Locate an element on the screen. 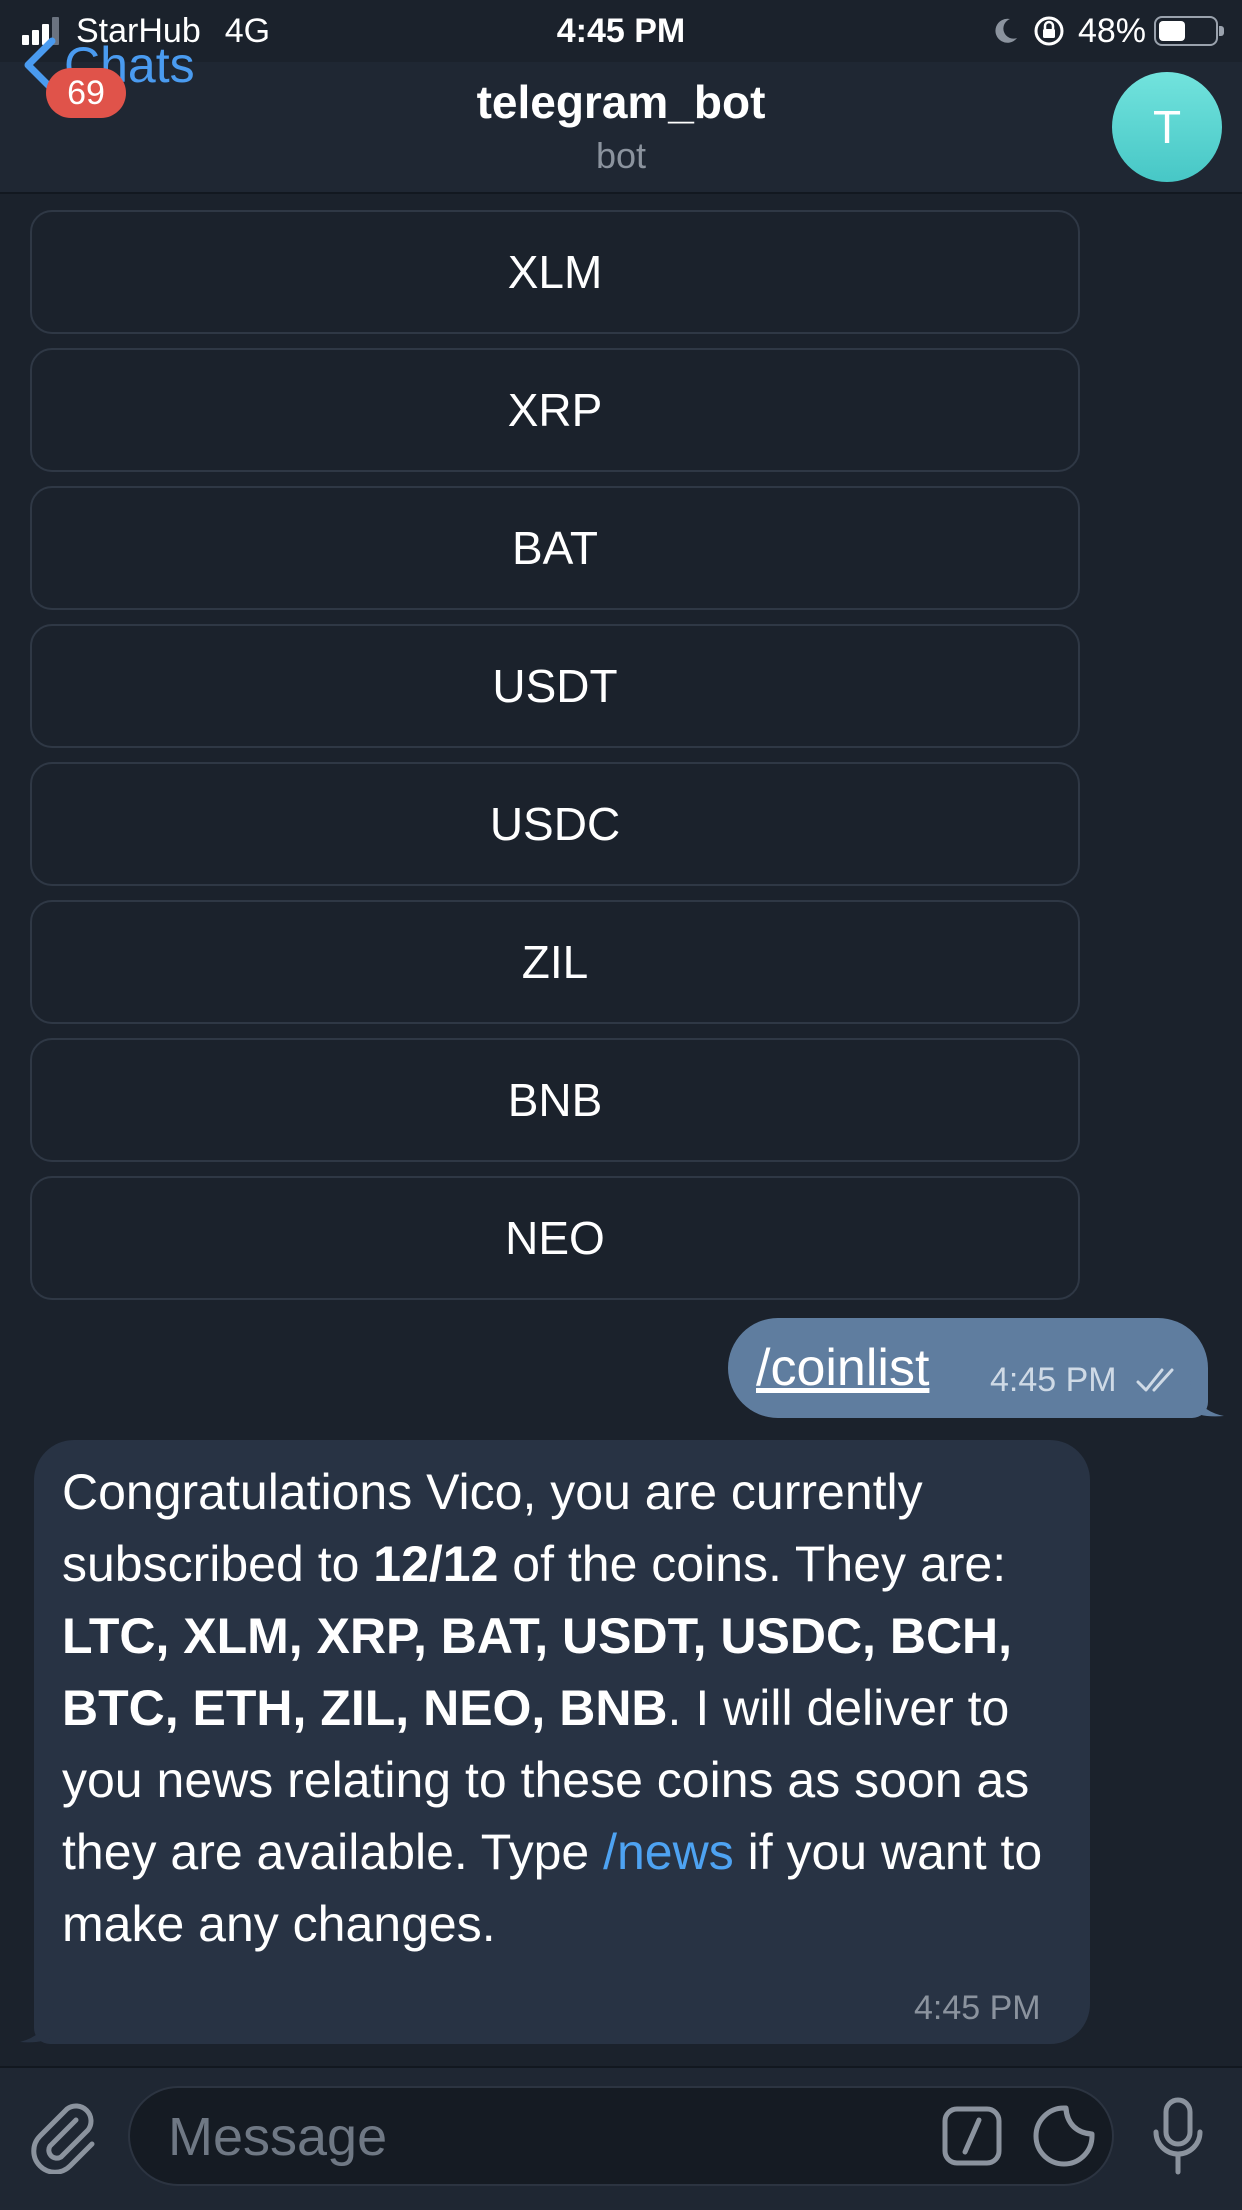 Image resolution: width=1242 pixels, height=2210 pixels. keyboard-button-neo: NEO is located at coordinates (555, 1238).